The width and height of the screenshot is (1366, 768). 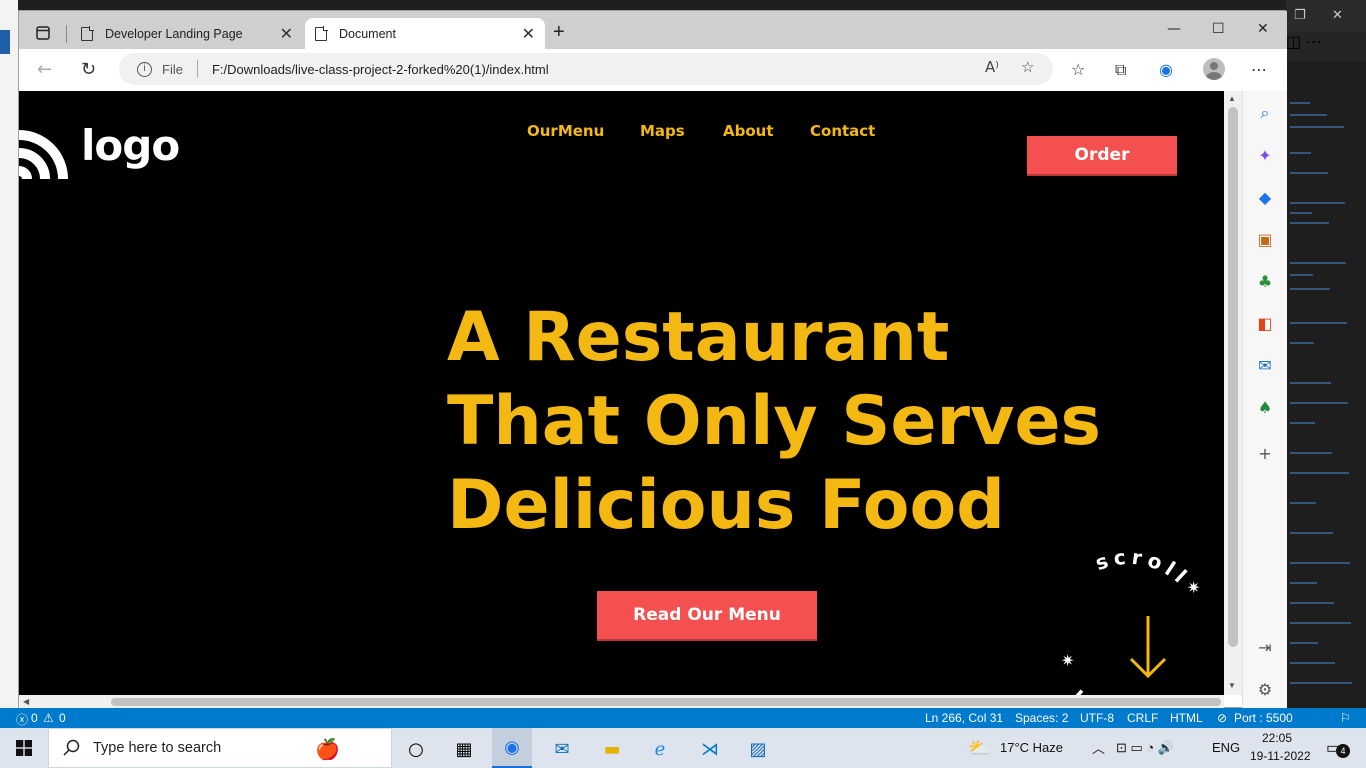 What do you see at coordinates (710, 749) in the screenshot?
I see `vscode-icon: ⋊` at bounding box center [710, 749].